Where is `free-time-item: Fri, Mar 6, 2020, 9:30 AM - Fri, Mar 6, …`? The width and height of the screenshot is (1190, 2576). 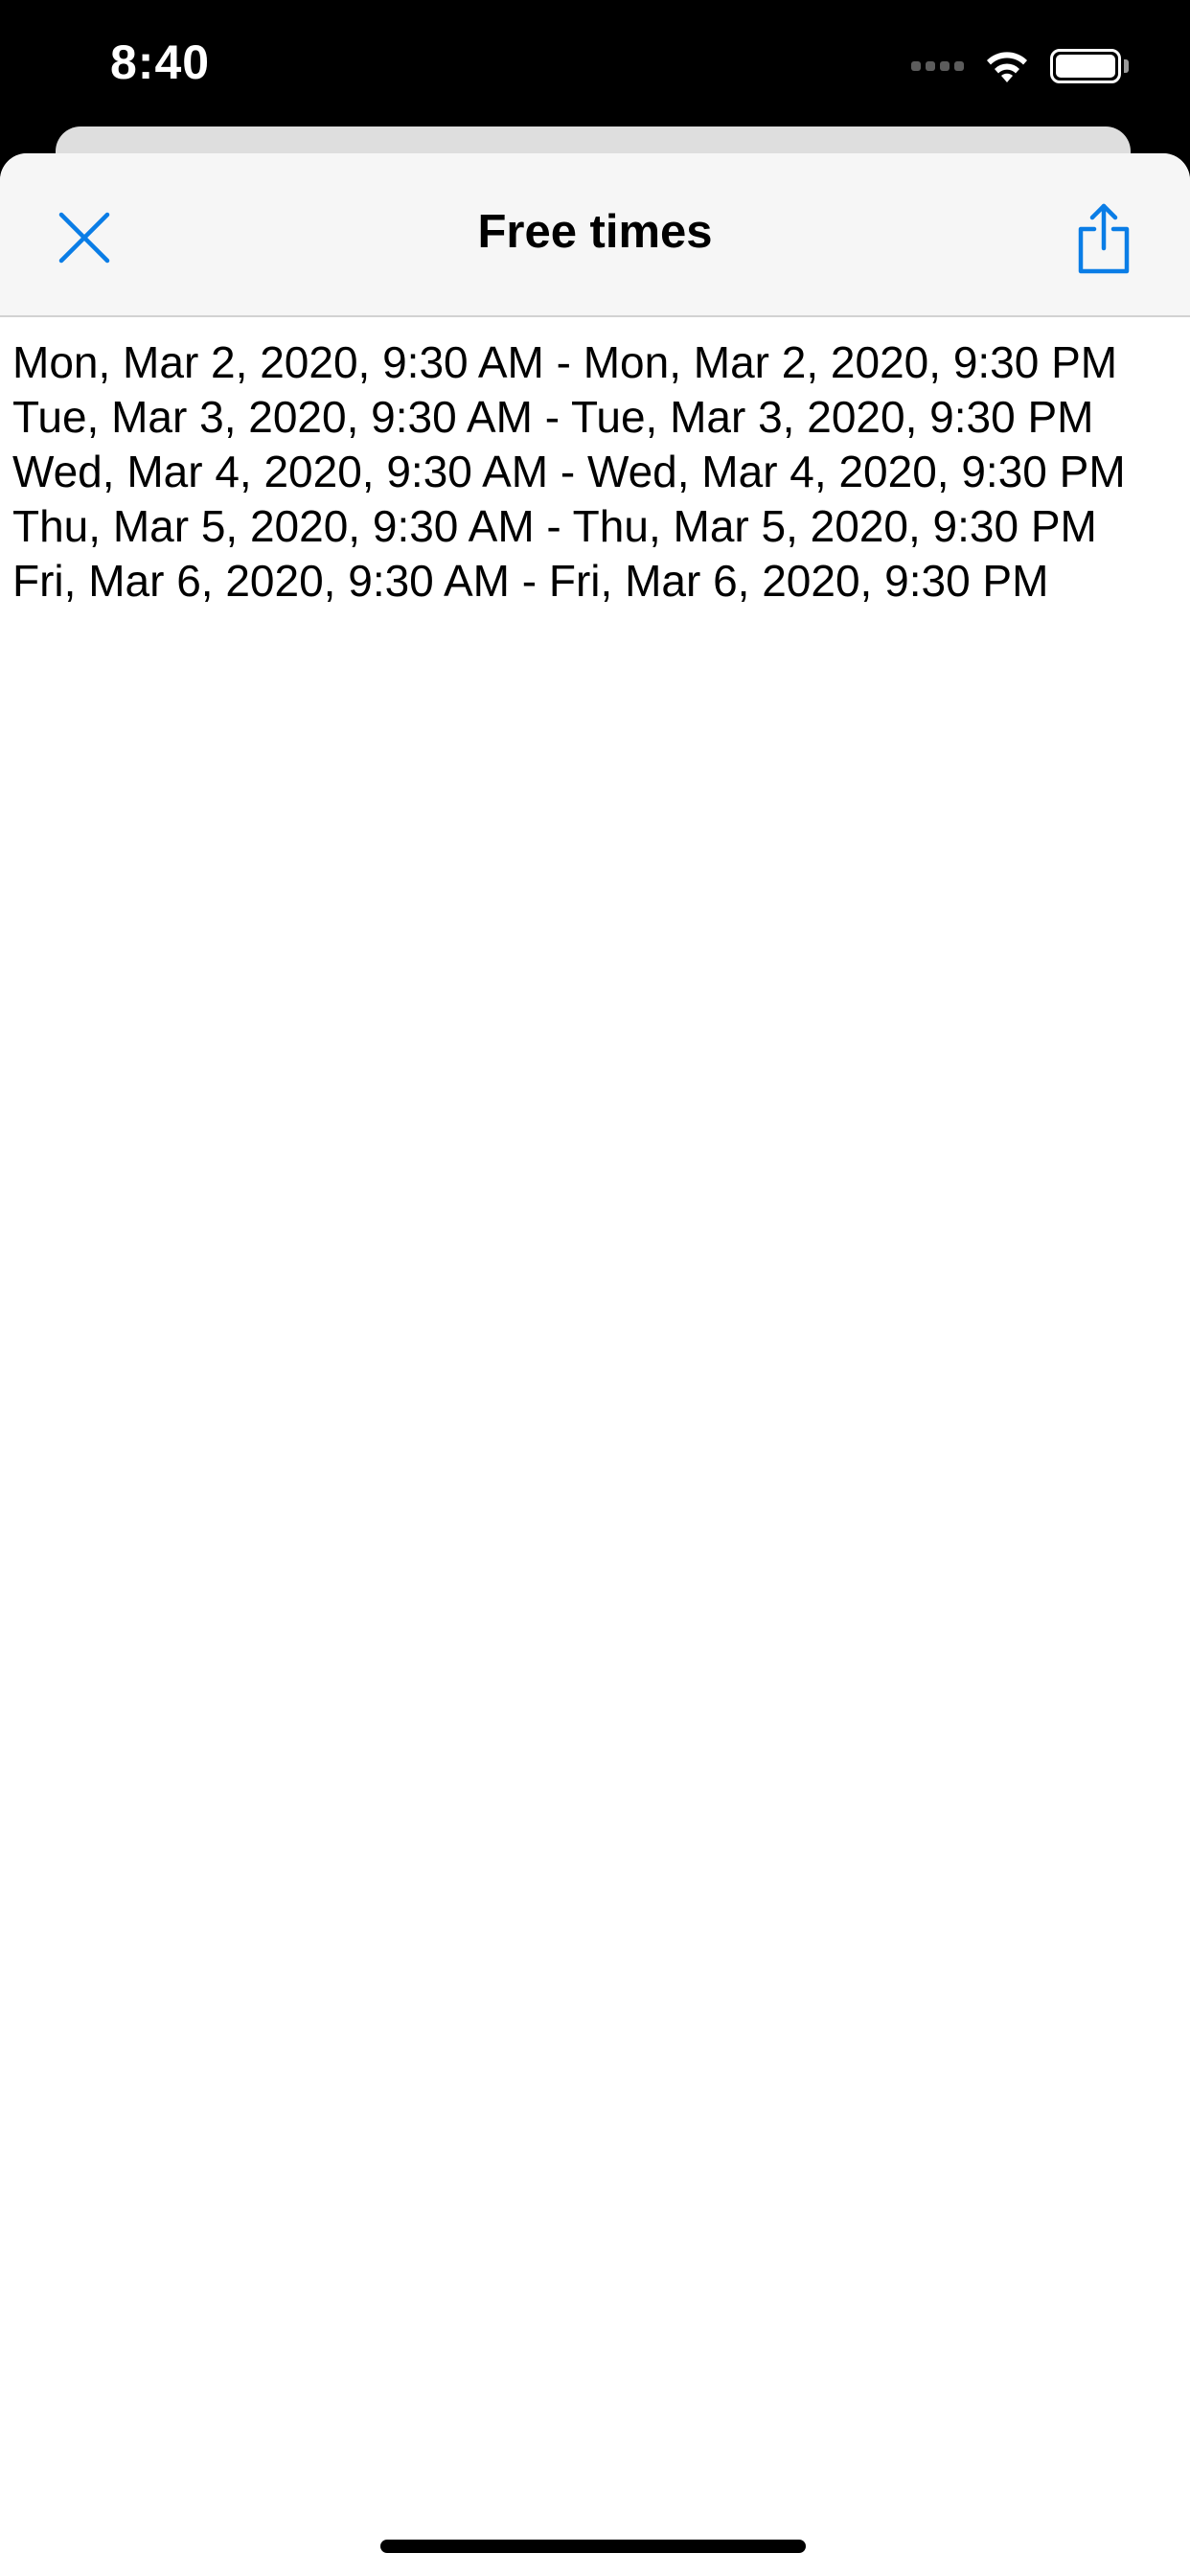 free-time-item: Fri, Mar 6, 2020, 9:30 AM - Fri, Mar 6, … is located at coordinates (530, 581).